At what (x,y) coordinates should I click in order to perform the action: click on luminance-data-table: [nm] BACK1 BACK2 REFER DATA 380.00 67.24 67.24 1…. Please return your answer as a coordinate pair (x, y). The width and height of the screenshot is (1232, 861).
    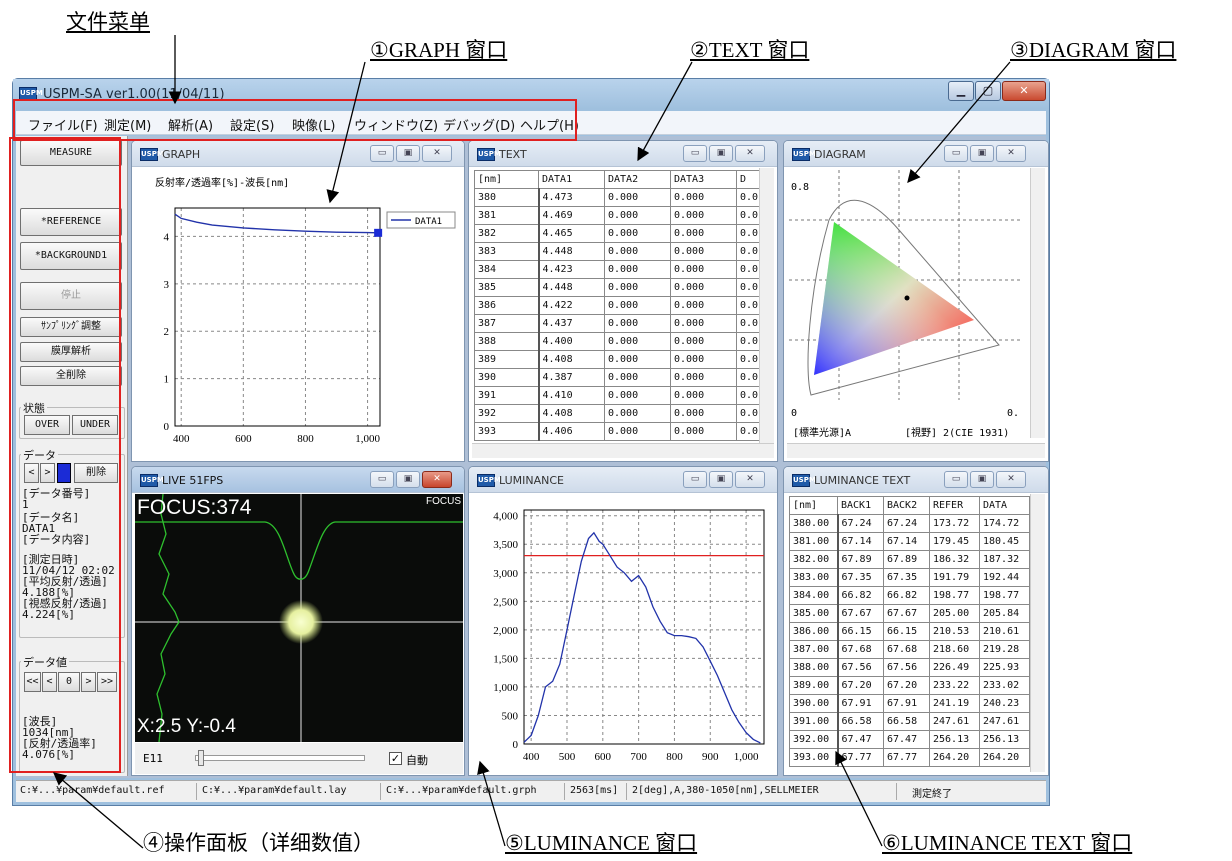
    Looking at the image, I should click on (909, 631).